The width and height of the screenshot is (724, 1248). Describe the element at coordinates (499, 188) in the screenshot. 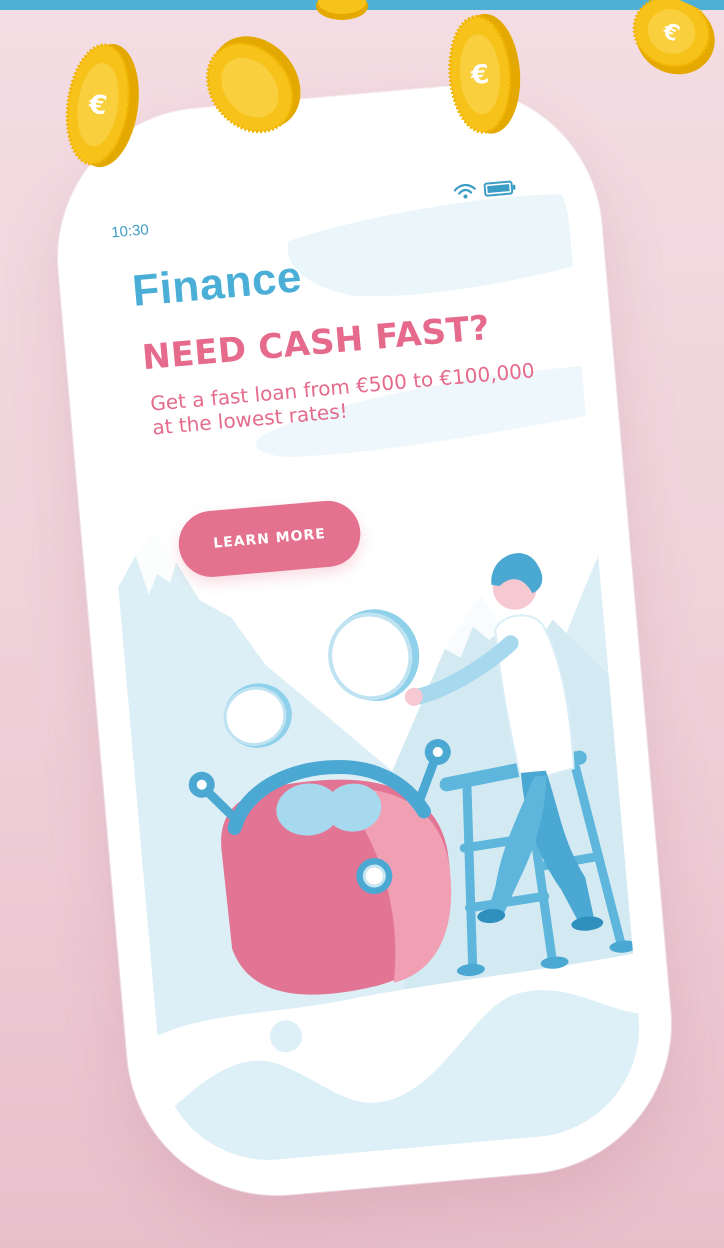

I see `battery-icon` at that location.